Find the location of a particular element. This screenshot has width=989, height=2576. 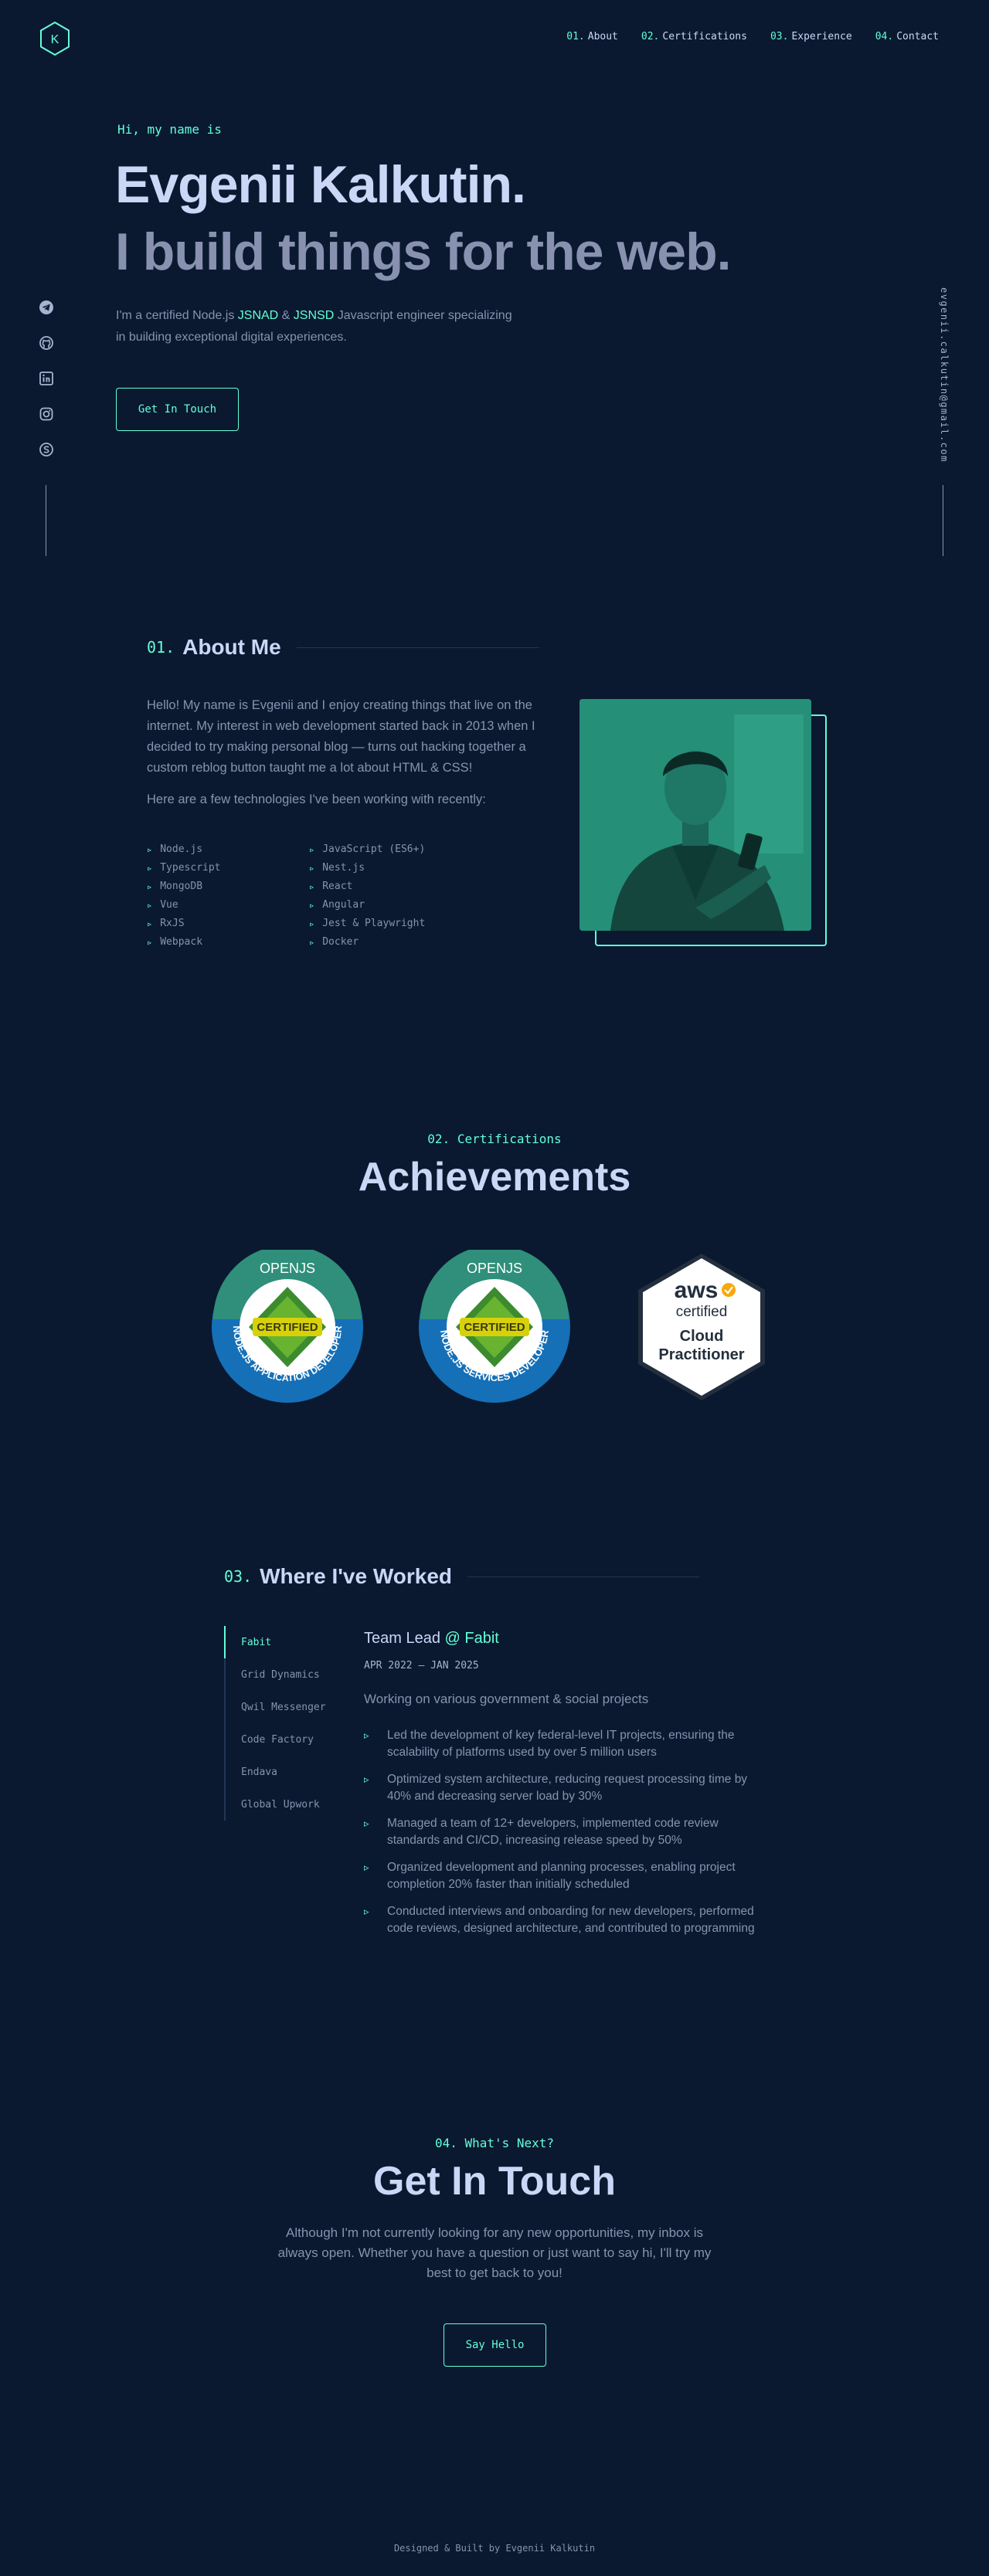

svg-text: CERTIFIED is located at coordinates (494, 1327).